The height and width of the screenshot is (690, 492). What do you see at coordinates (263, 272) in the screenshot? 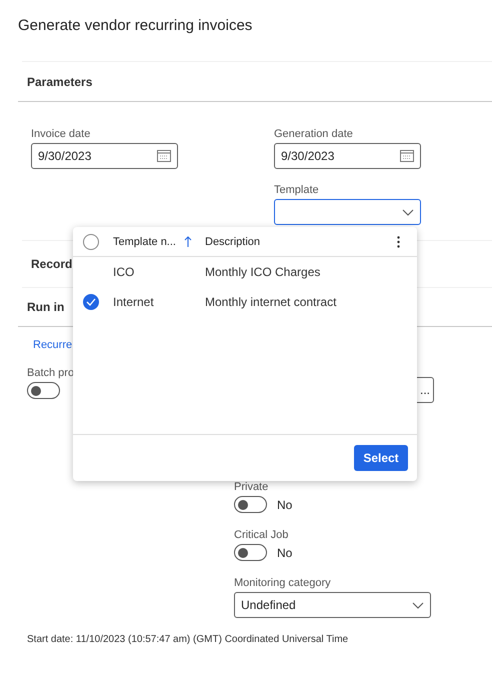
I see `table-cell-text: Monthly ICO Charges` at bounding box center [263, 272].